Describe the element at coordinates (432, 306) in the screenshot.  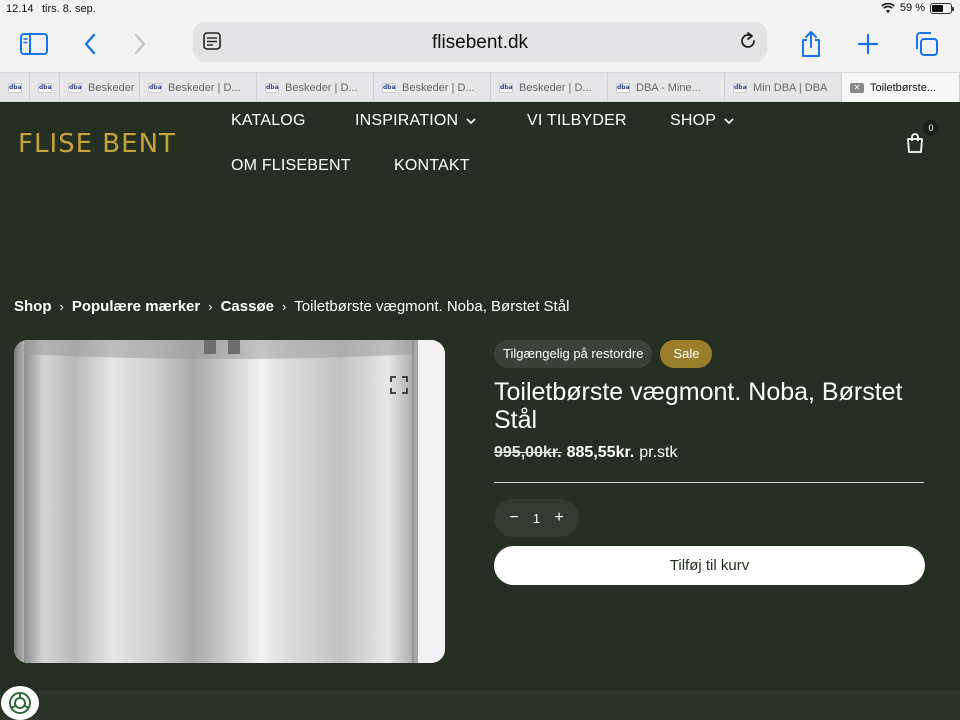
I see `breadcrumb-current: Toiletbørste vægmont. Noba, Børstet Stål` at that location.